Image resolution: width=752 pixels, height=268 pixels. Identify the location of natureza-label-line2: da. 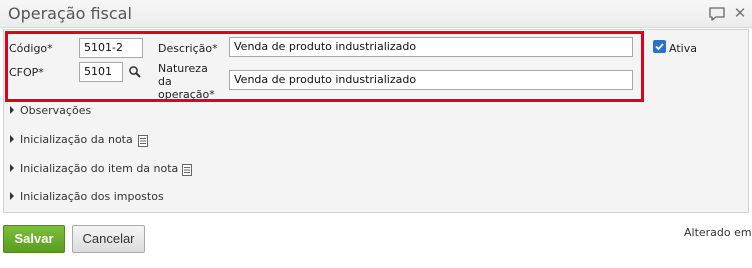
(165, 81).